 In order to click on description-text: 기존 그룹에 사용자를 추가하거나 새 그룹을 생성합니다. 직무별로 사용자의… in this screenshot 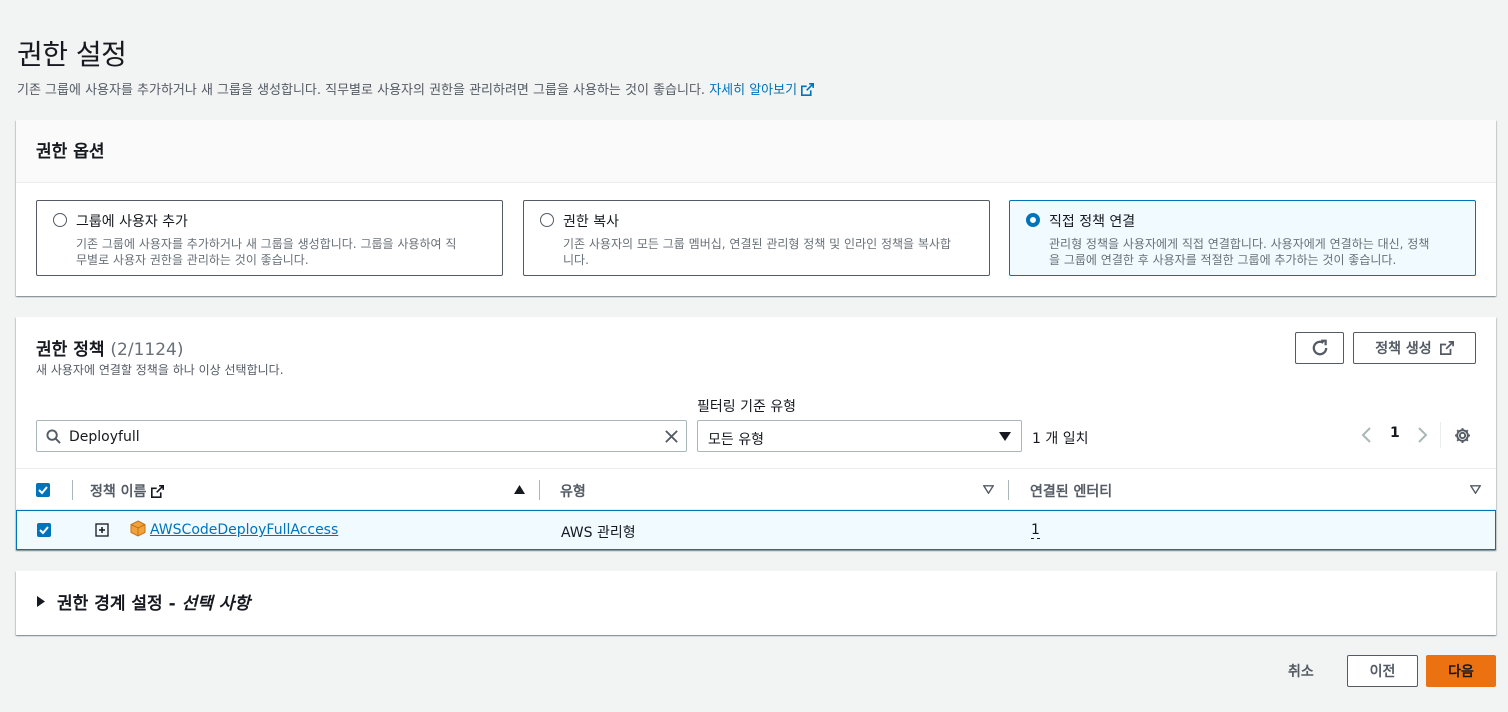, I will do `click(361, 90)`.